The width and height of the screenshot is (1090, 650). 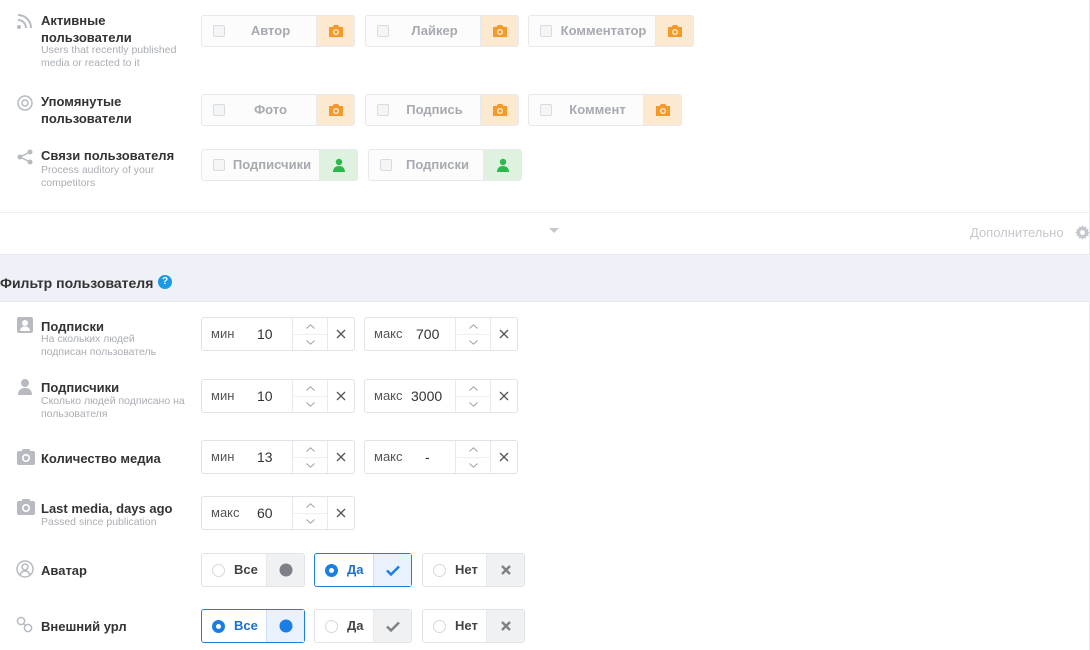 I want to click on rss-icon, so click(x=24, y=21).